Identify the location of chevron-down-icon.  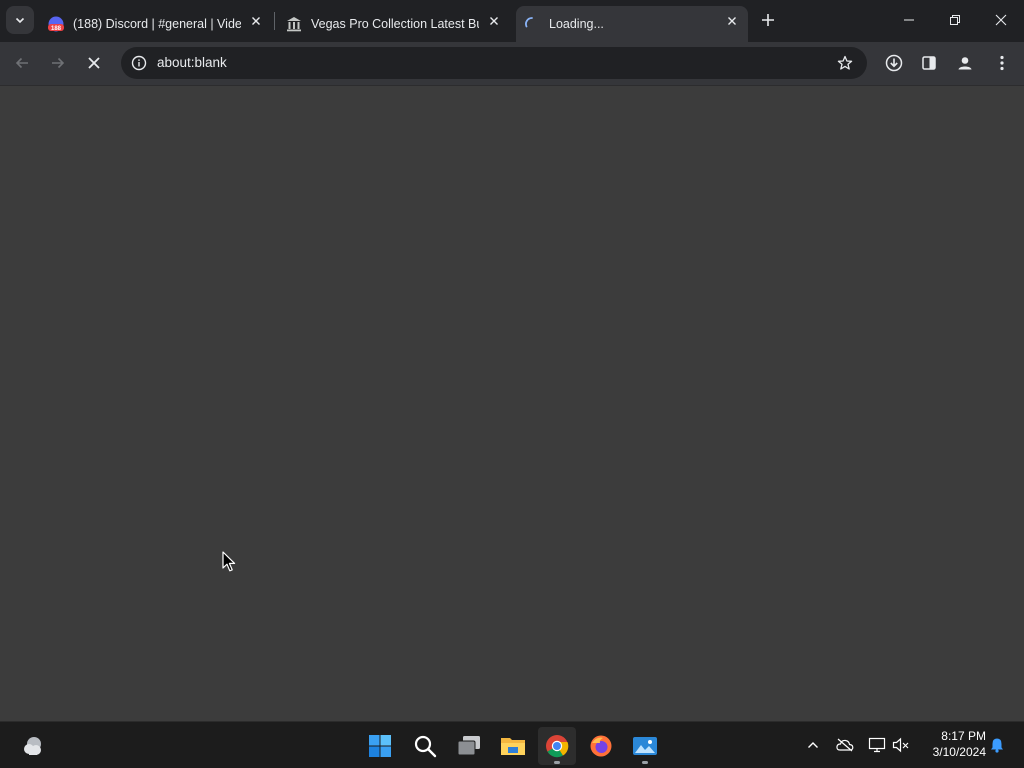
(20, 20).